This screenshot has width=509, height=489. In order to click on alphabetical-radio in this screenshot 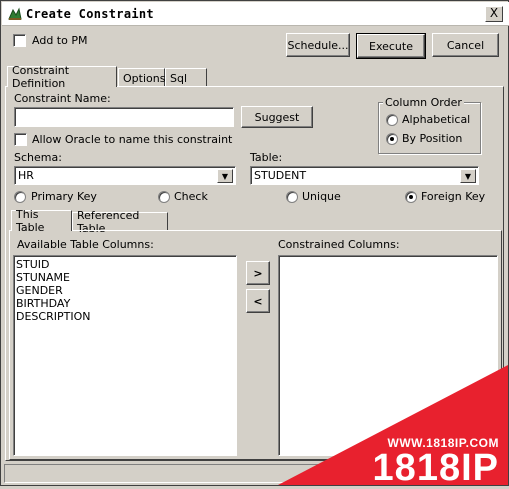, I will do `click(392, 120)`.